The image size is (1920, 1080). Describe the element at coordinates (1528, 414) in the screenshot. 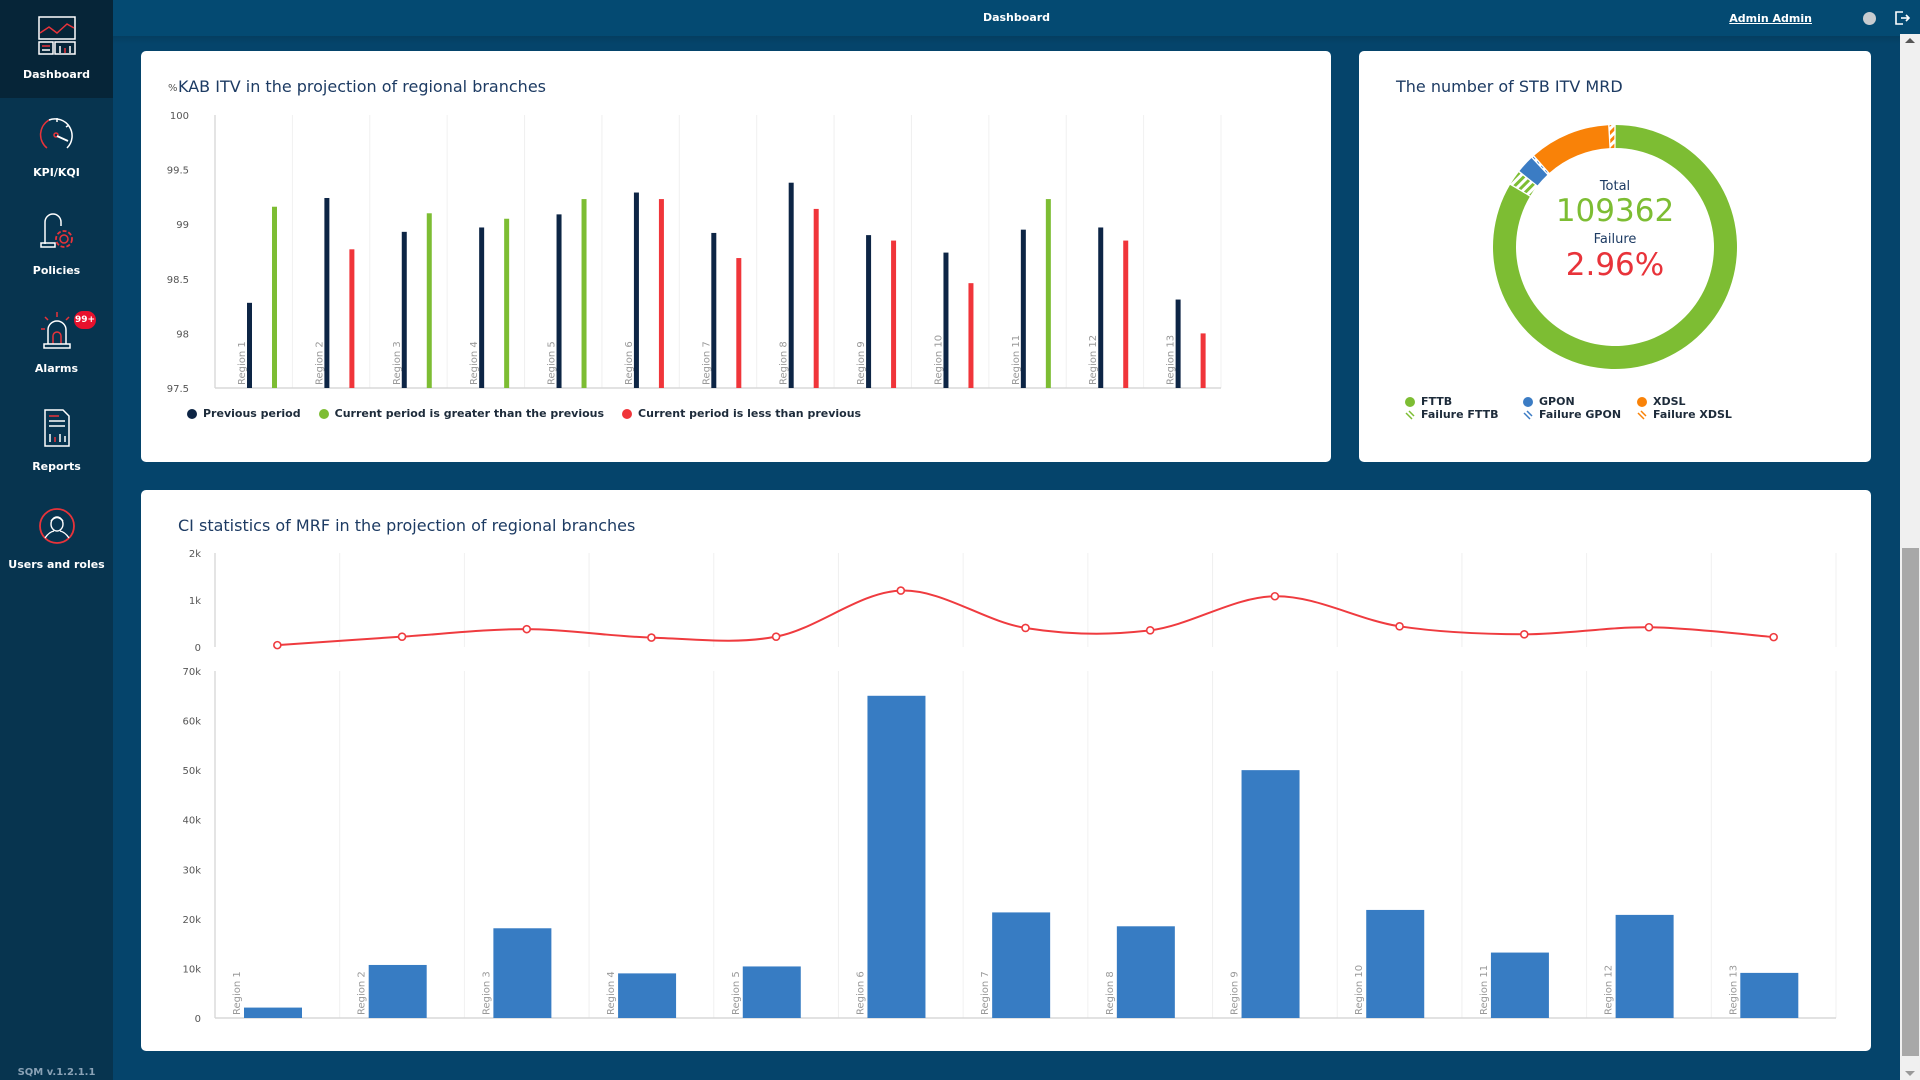

I see `hatch-icon-gpon` at that location.